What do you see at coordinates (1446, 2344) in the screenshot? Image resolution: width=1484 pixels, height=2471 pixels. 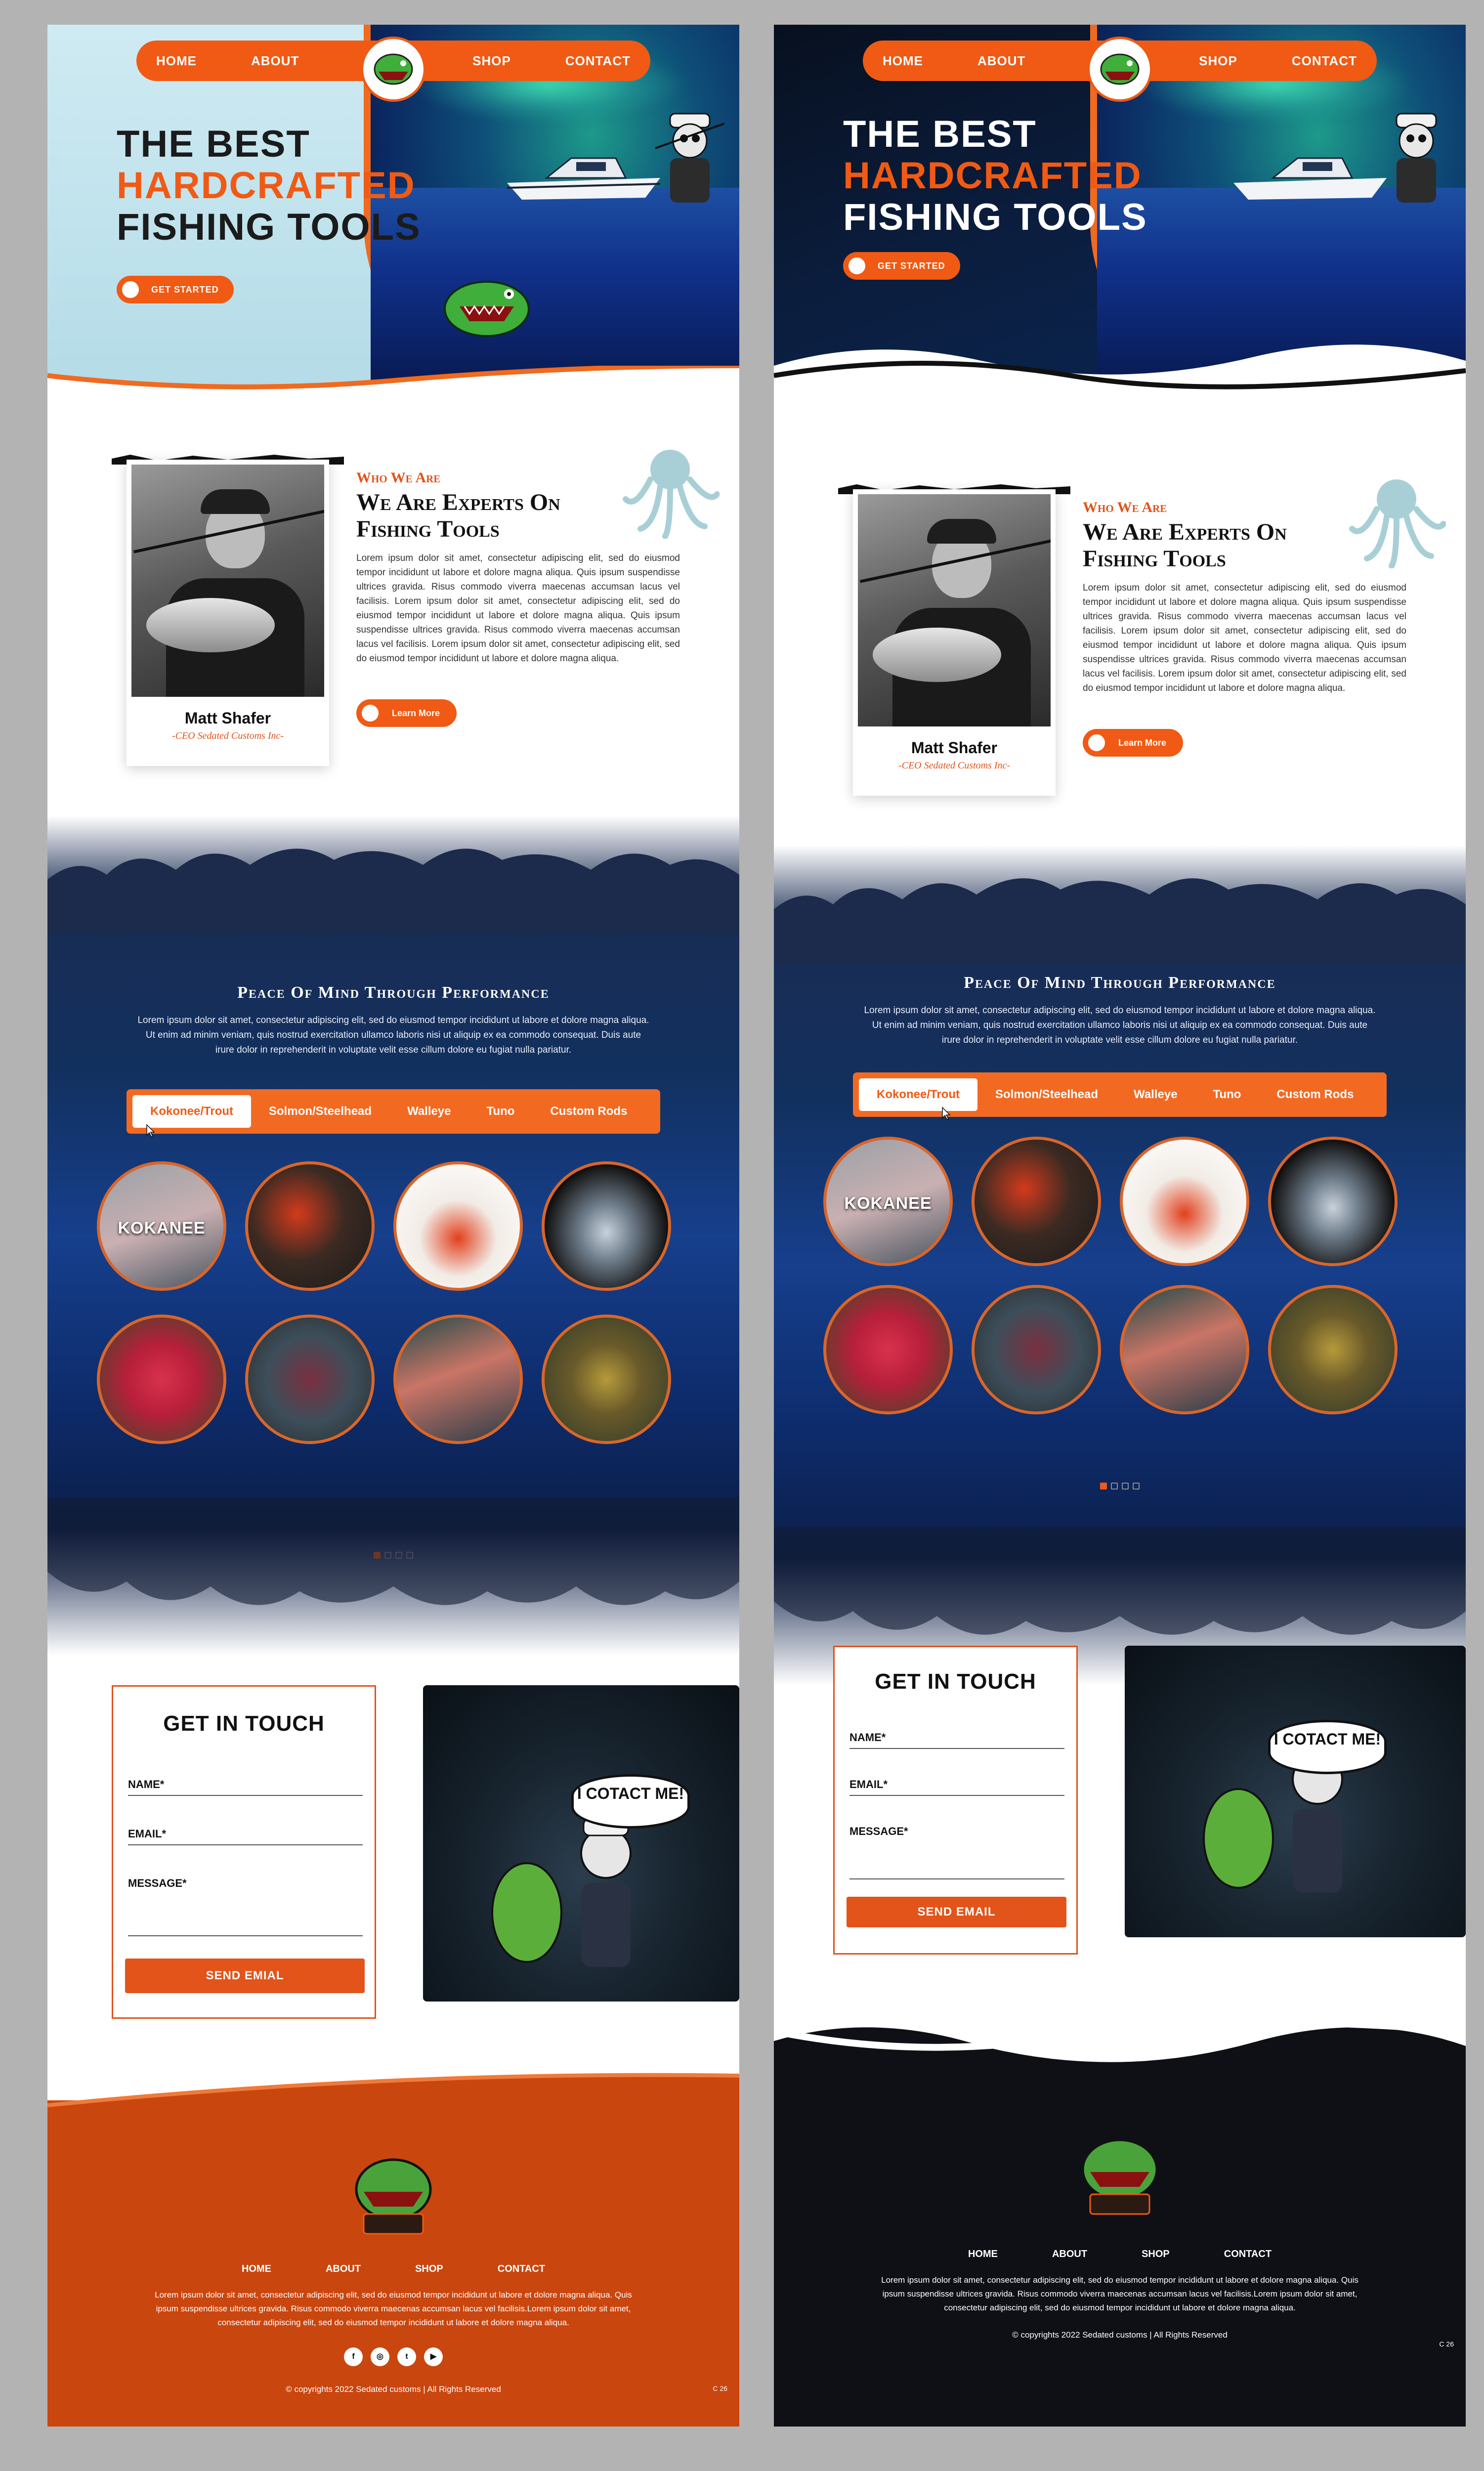 I see `page-number: C 26` at bounding box center [1446, 2344].